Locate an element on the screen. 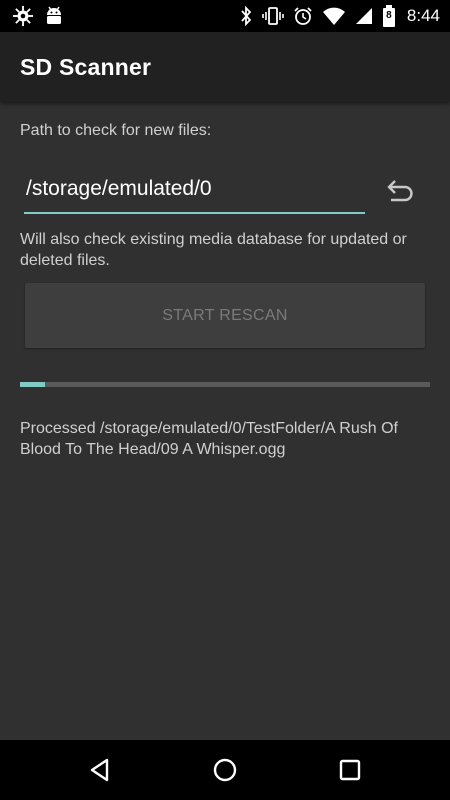  battery-icon: 8 is located at coordinates (389, 16).